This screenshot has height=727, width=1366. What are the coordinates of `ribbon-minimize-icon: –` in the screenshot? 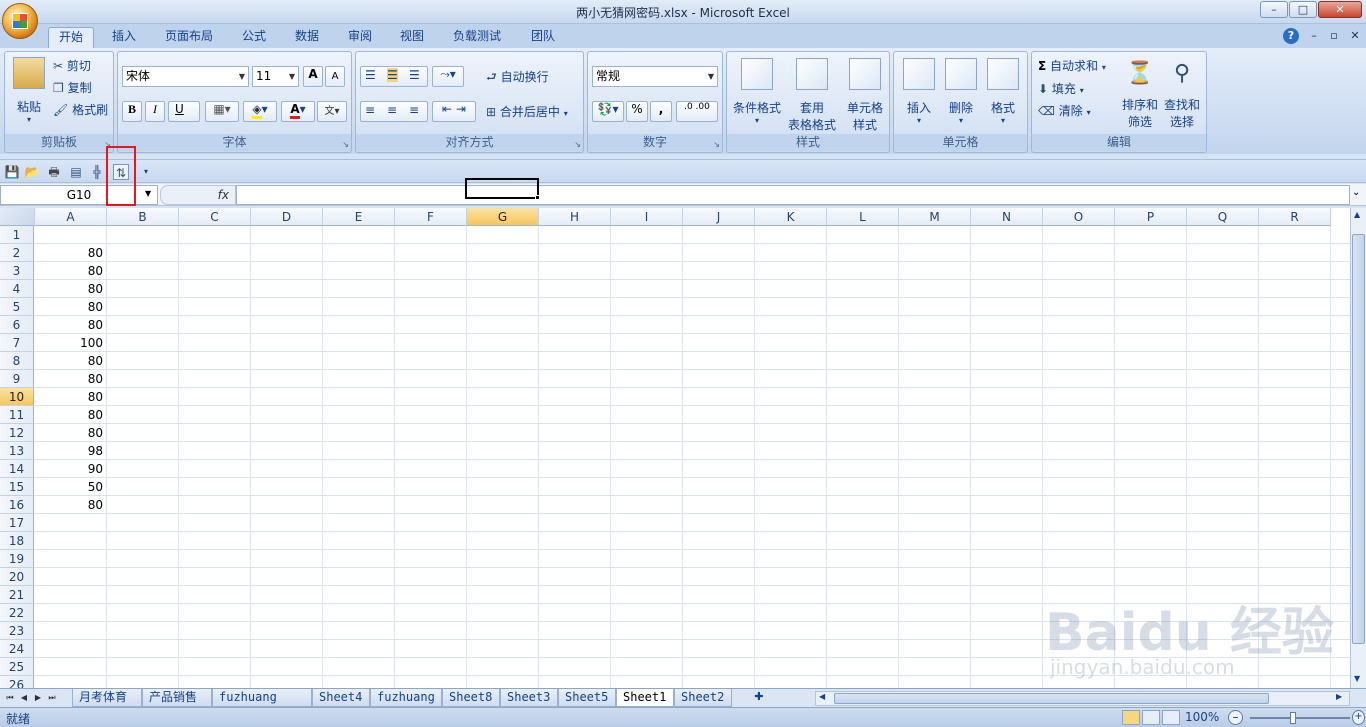 It's located at (1314, 36).